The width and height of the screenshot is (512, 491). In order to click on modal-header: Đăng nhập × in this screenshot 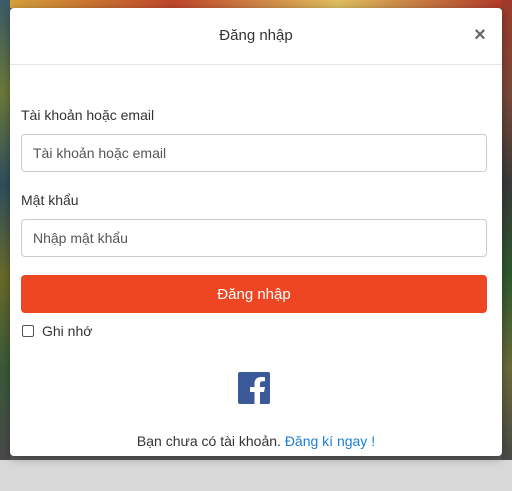, I will do `click(256, 36)`.